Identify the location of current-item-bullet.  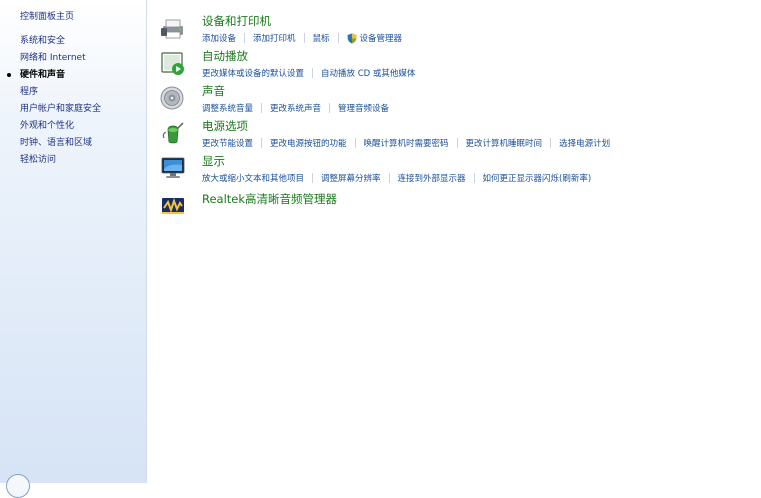
(9, 75).